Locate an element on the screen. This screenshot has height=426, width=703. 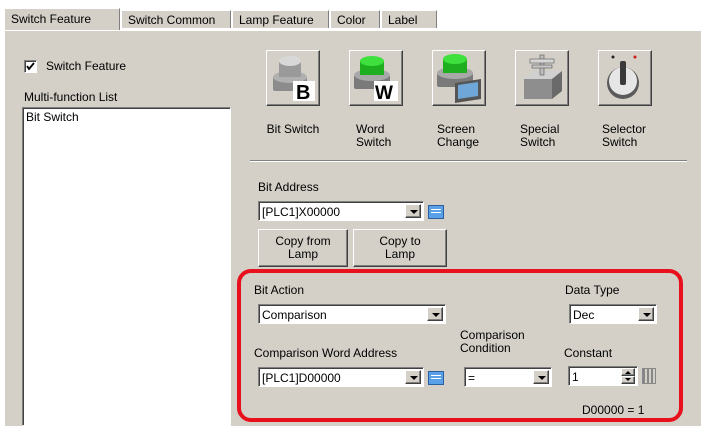
constant-input: 1 is located at coordinates (603, 376).